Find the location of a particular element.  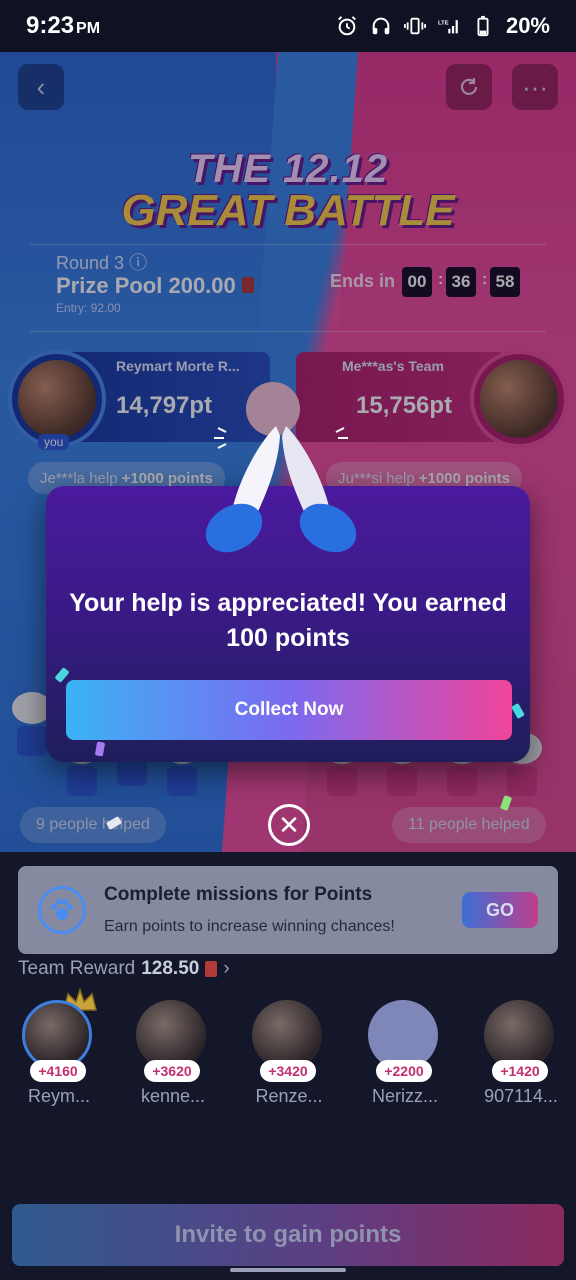

team-reward-link: Team Reward 128.50 › is located at coordinates (124, 969).